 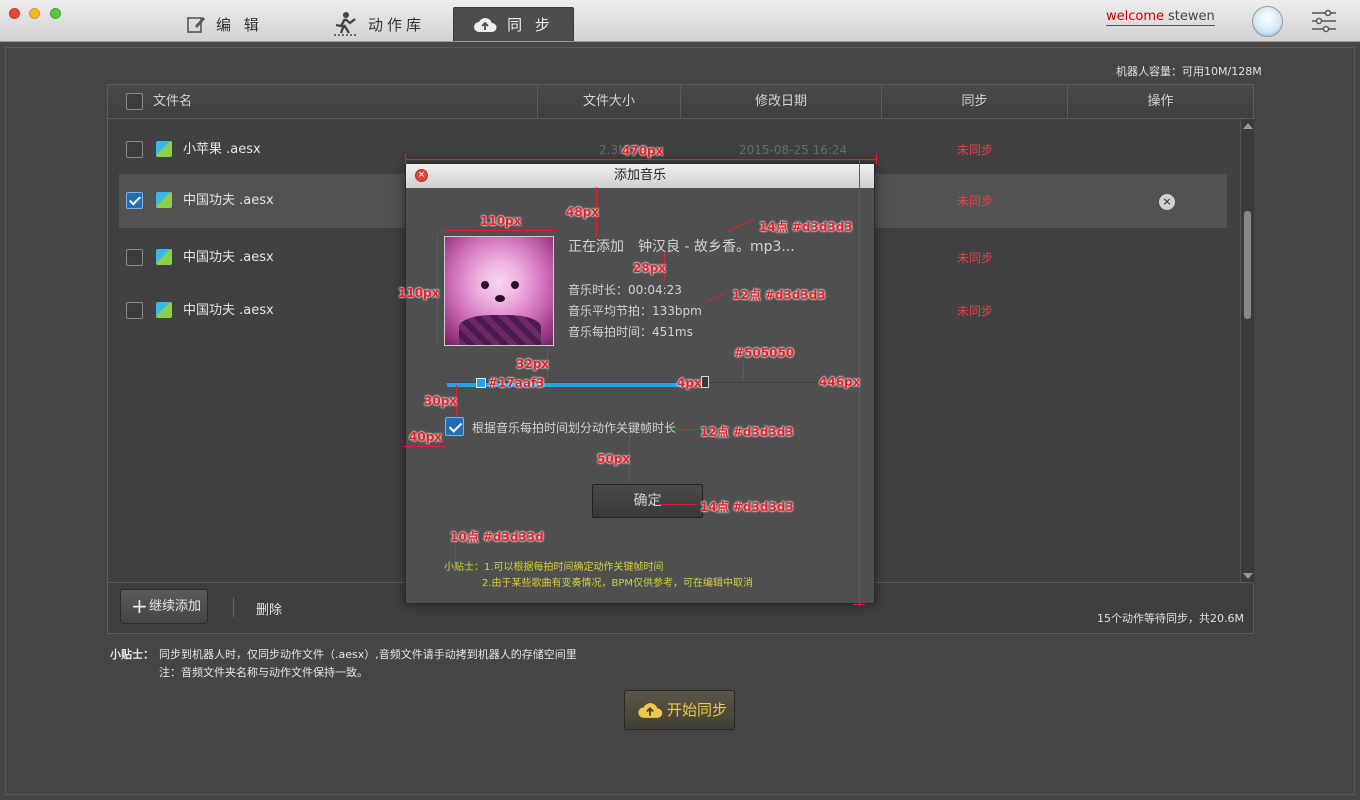 I want to click on window-close-button, so click(x=14, y=13).